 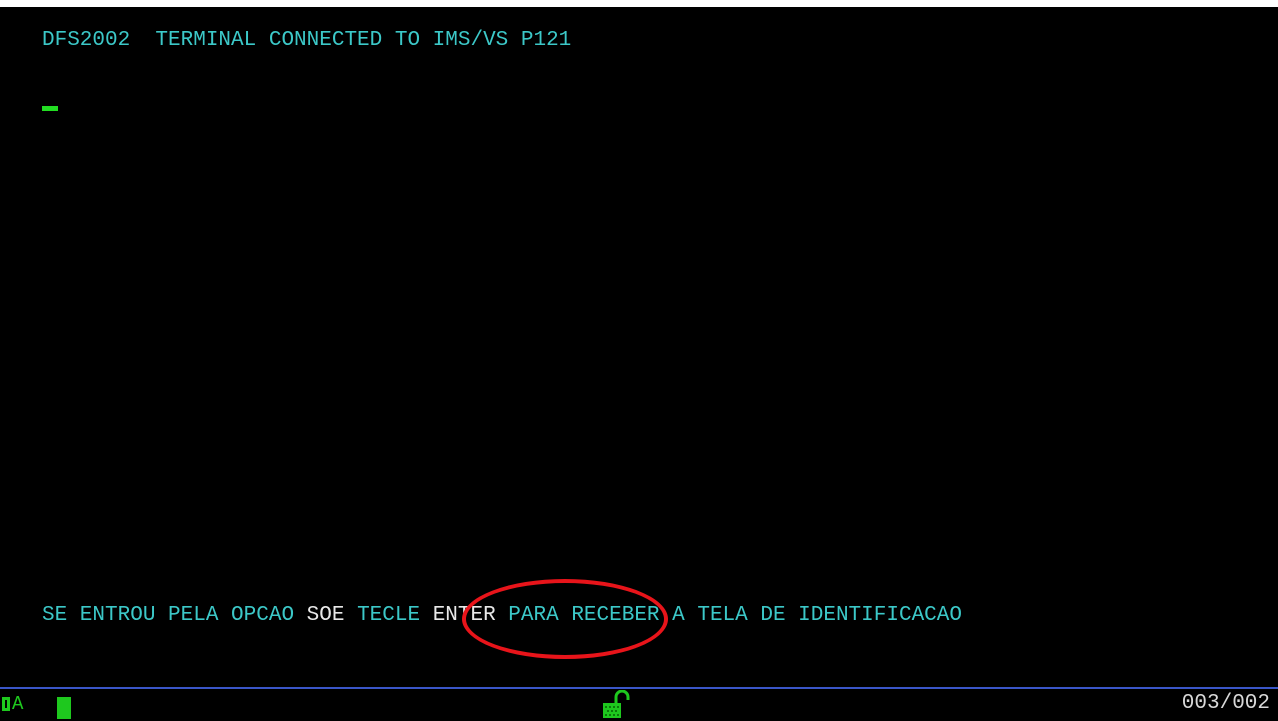 What do you see at coordinates (464, 615) in the screenshot?
I see `instruction-highlight-enter: ENTER` at bounding box center [464, 615].